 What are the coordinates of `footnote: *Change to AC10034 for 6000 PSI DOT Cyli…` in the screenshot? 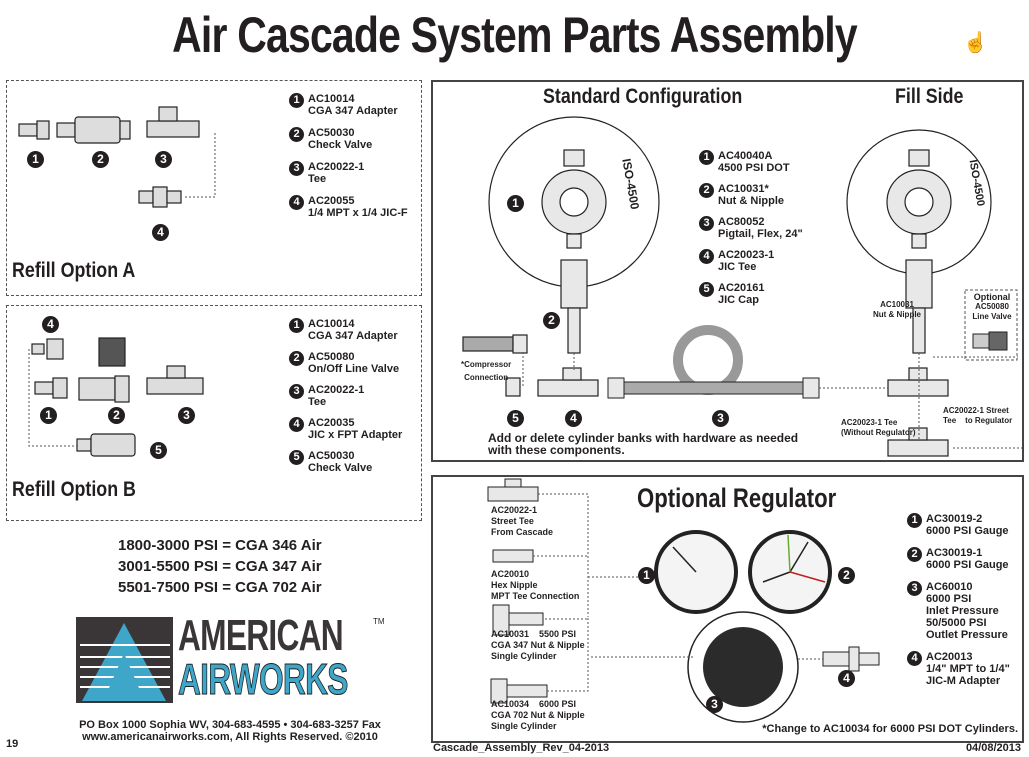 It's located at (890, 729).